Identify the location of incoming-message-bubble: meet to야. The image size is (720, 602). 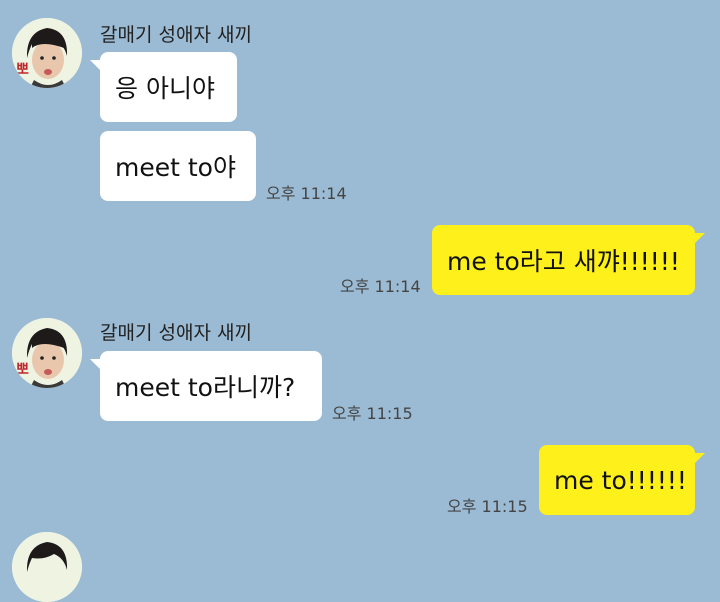
(178, 166).